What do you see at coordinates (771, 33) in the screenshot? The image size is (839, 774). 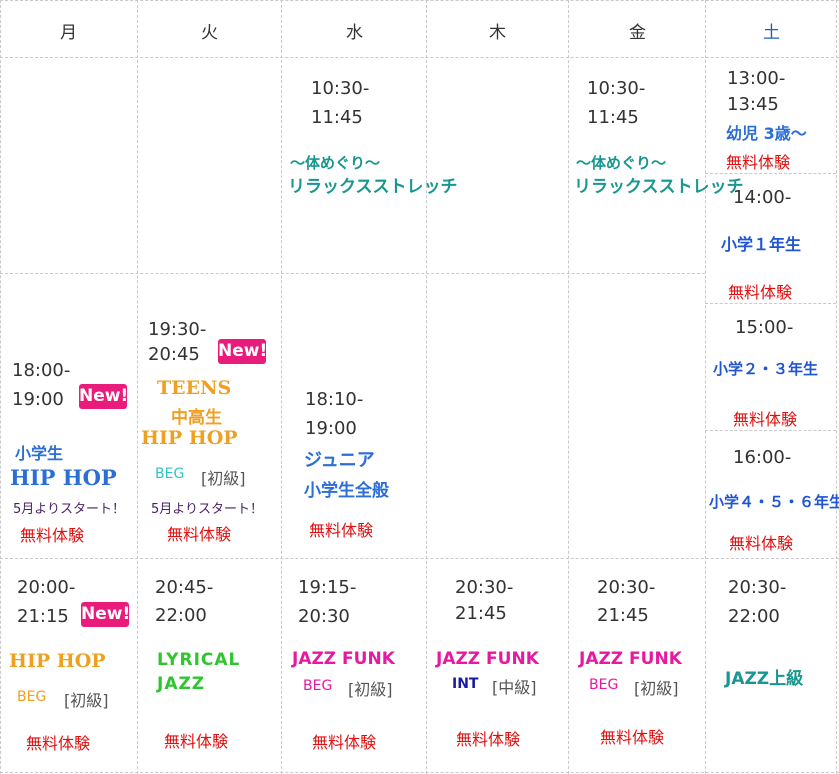 I see `day-header-sat: 土` at bounding box center [771, 33].